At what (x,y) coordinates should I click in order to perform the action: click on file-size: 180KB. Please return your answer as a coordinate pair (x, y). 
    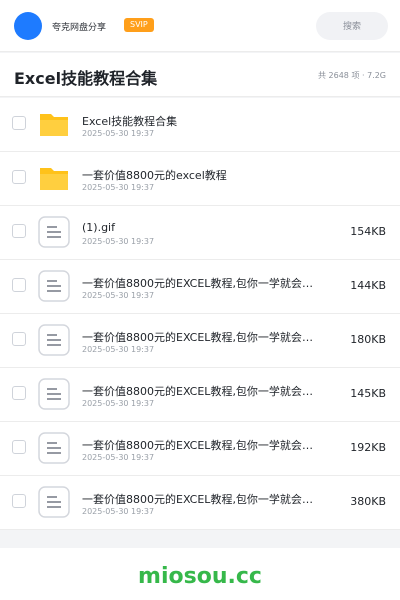
    Looking at the image, I should click on (368, 339).